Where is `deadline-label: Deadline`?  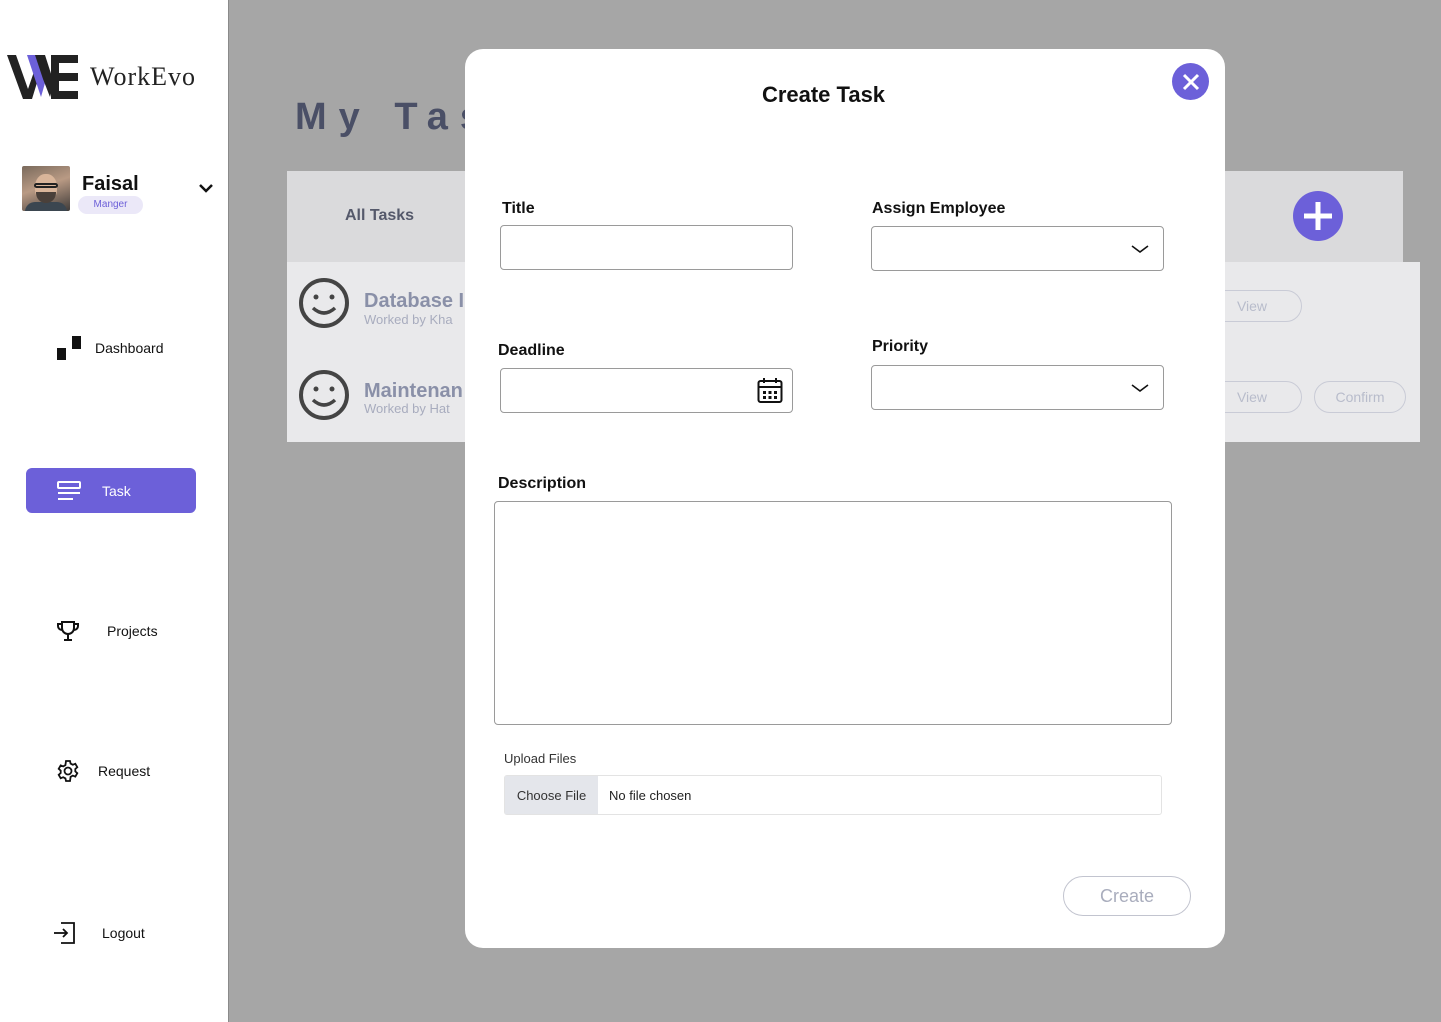 deadline-label: Deadline is located at coordinates (531, 350).